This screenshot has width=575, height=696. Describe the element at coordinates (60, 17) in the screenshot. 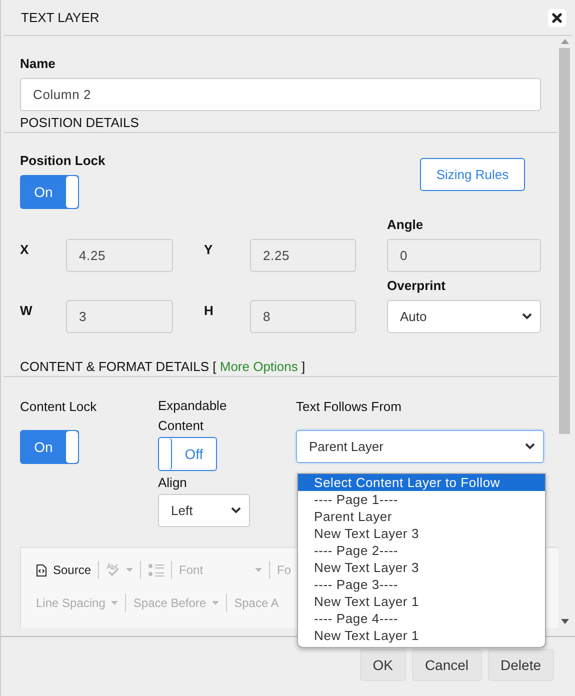

I see `window-title: TEXT LAYER` at that location.